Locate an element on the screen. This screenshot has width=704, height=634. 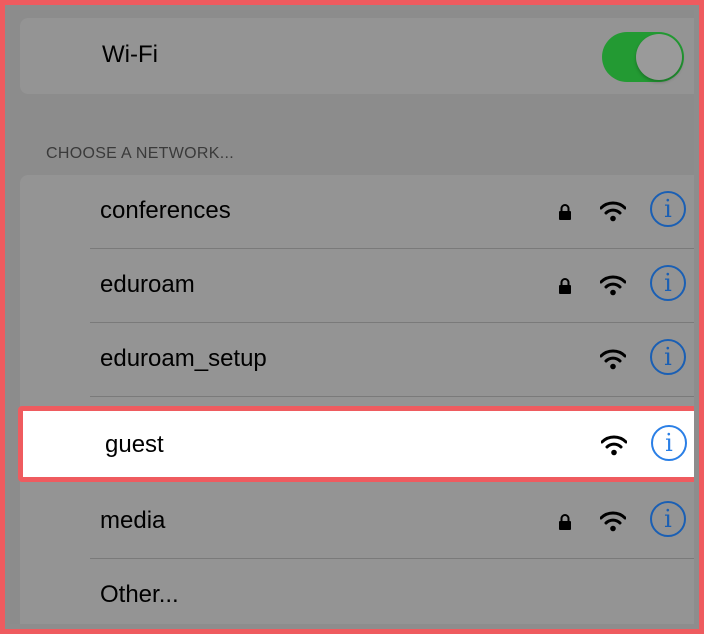
wifi-label: Wi-Fi is located at coordinates (130, 54).